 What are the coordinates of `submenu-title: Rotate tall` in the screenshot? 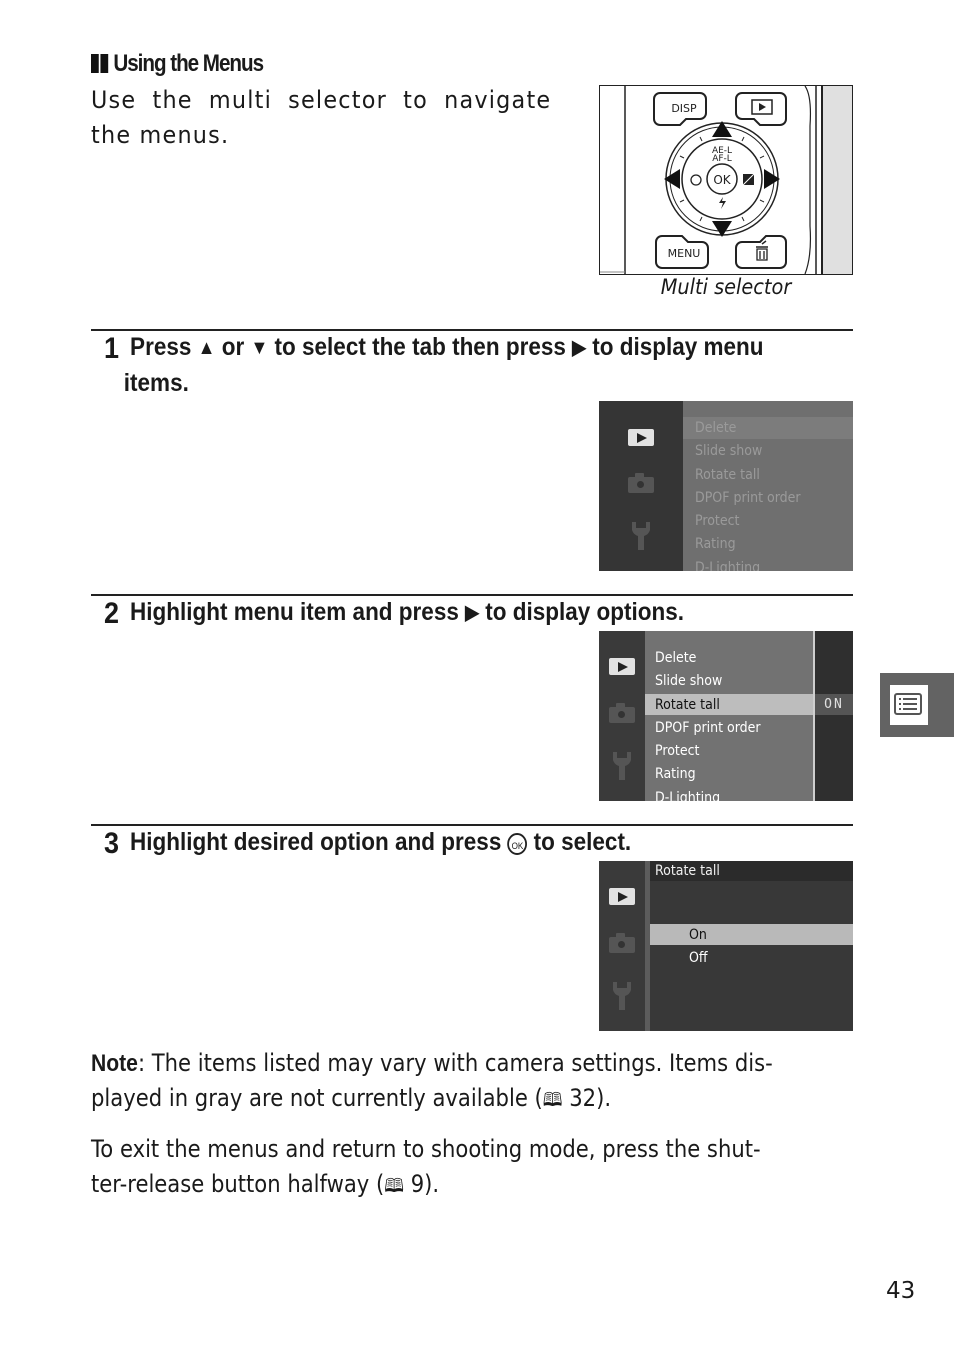 It's located at (751, 871).